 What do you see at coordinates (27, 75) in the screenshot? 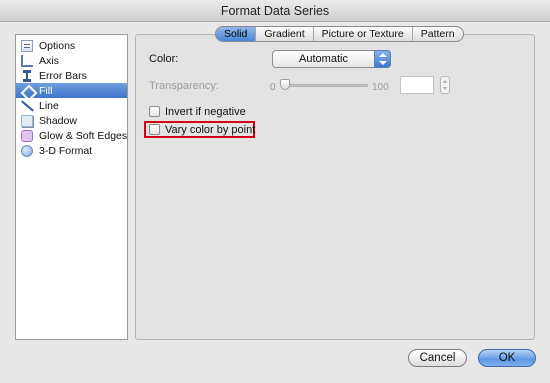
I see `error-bars-icon` at bounding box center [27, 75].